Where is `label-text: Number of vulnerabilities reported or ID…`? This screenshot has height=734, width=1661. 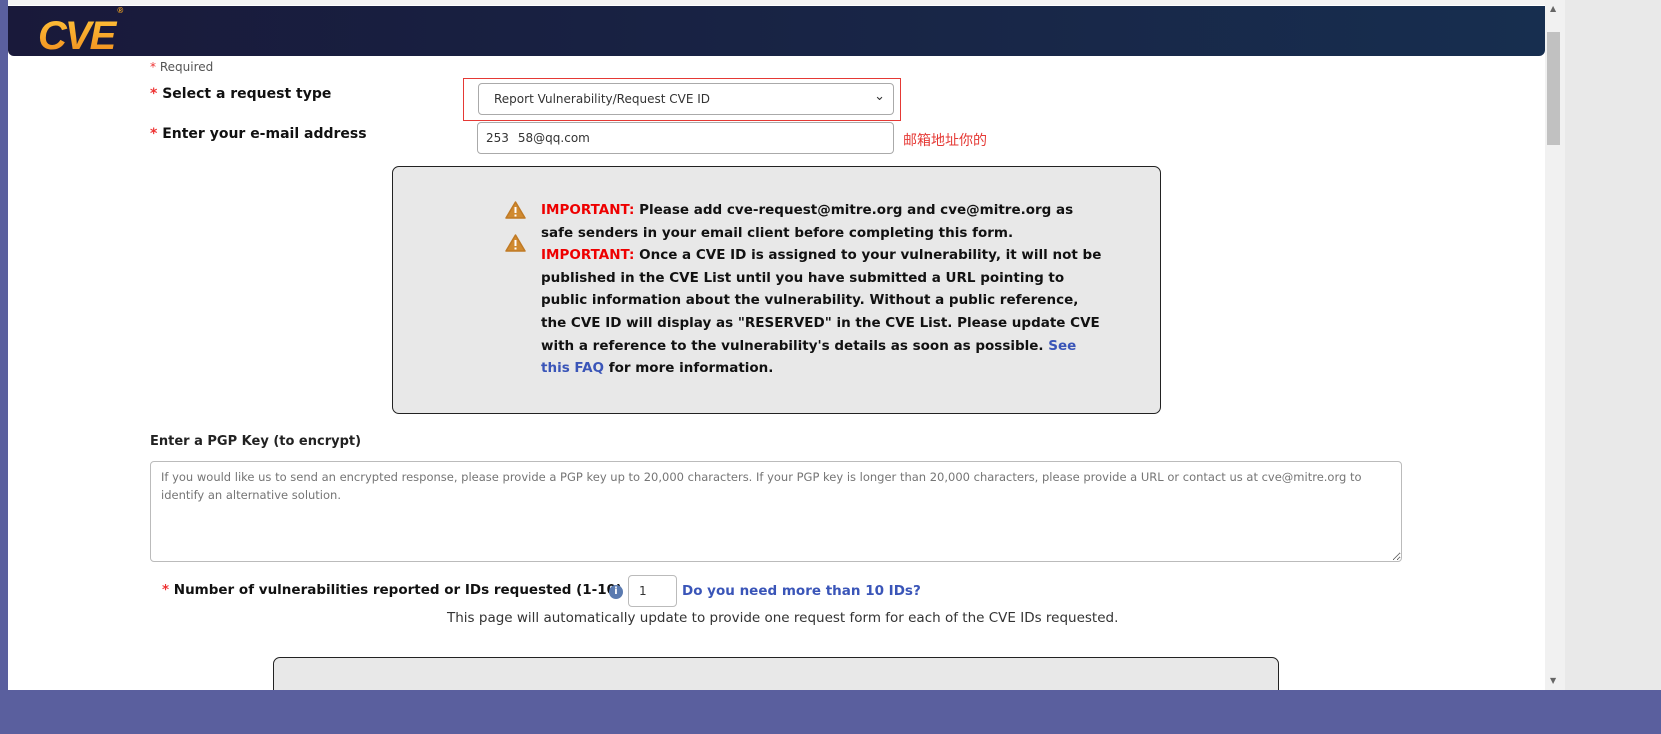 label-text: Number of vulnerabilities reported or ID… is located at coordinates (398, 590).